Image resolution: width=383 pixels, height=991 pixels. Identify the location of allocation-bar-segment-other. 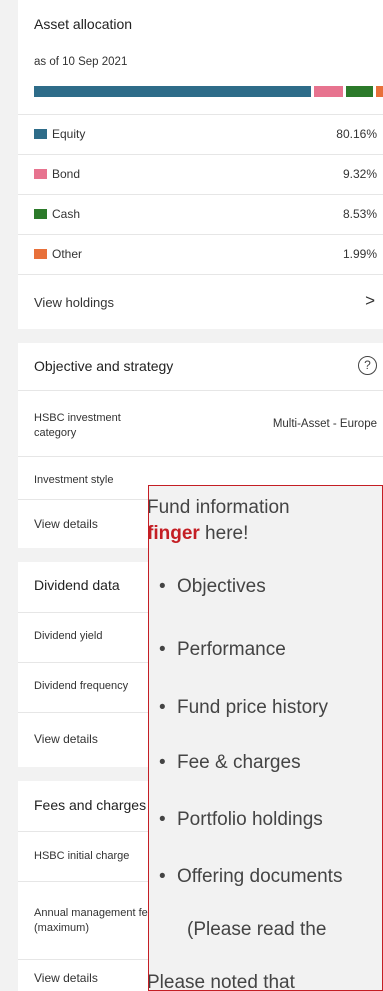
(379, 91).